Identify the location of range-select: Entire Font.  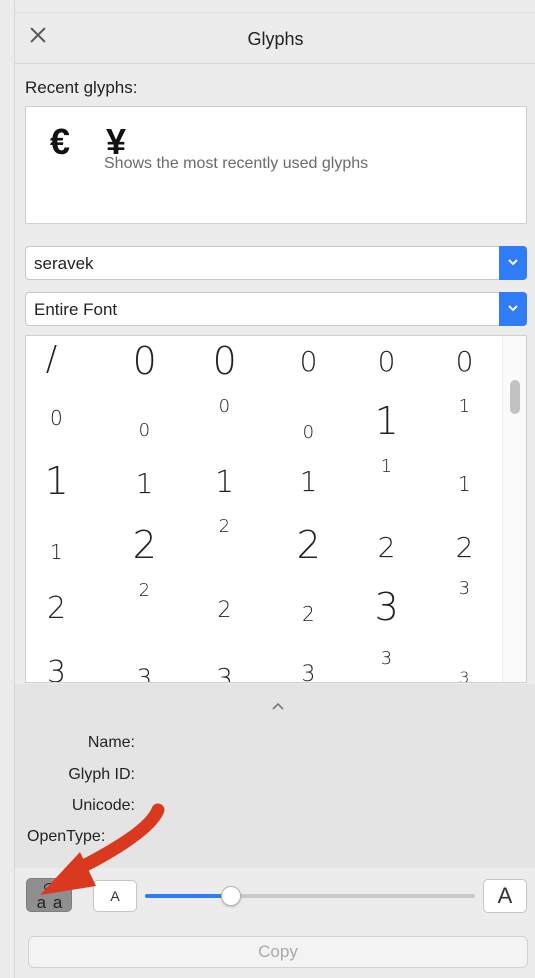
(276, 309).